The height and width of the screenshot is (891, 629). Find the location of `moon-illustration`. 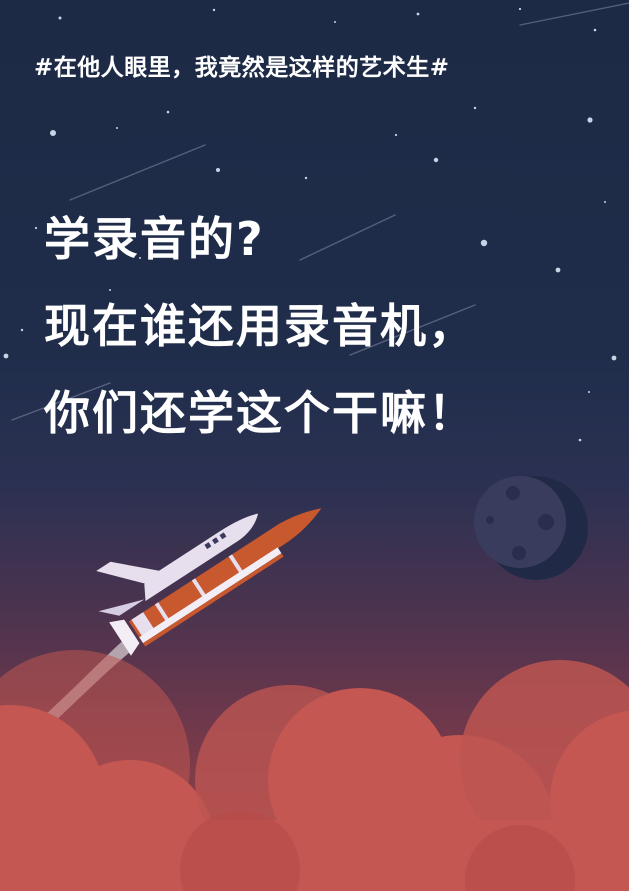

moon-illustration is located at coordinates (531, 528).